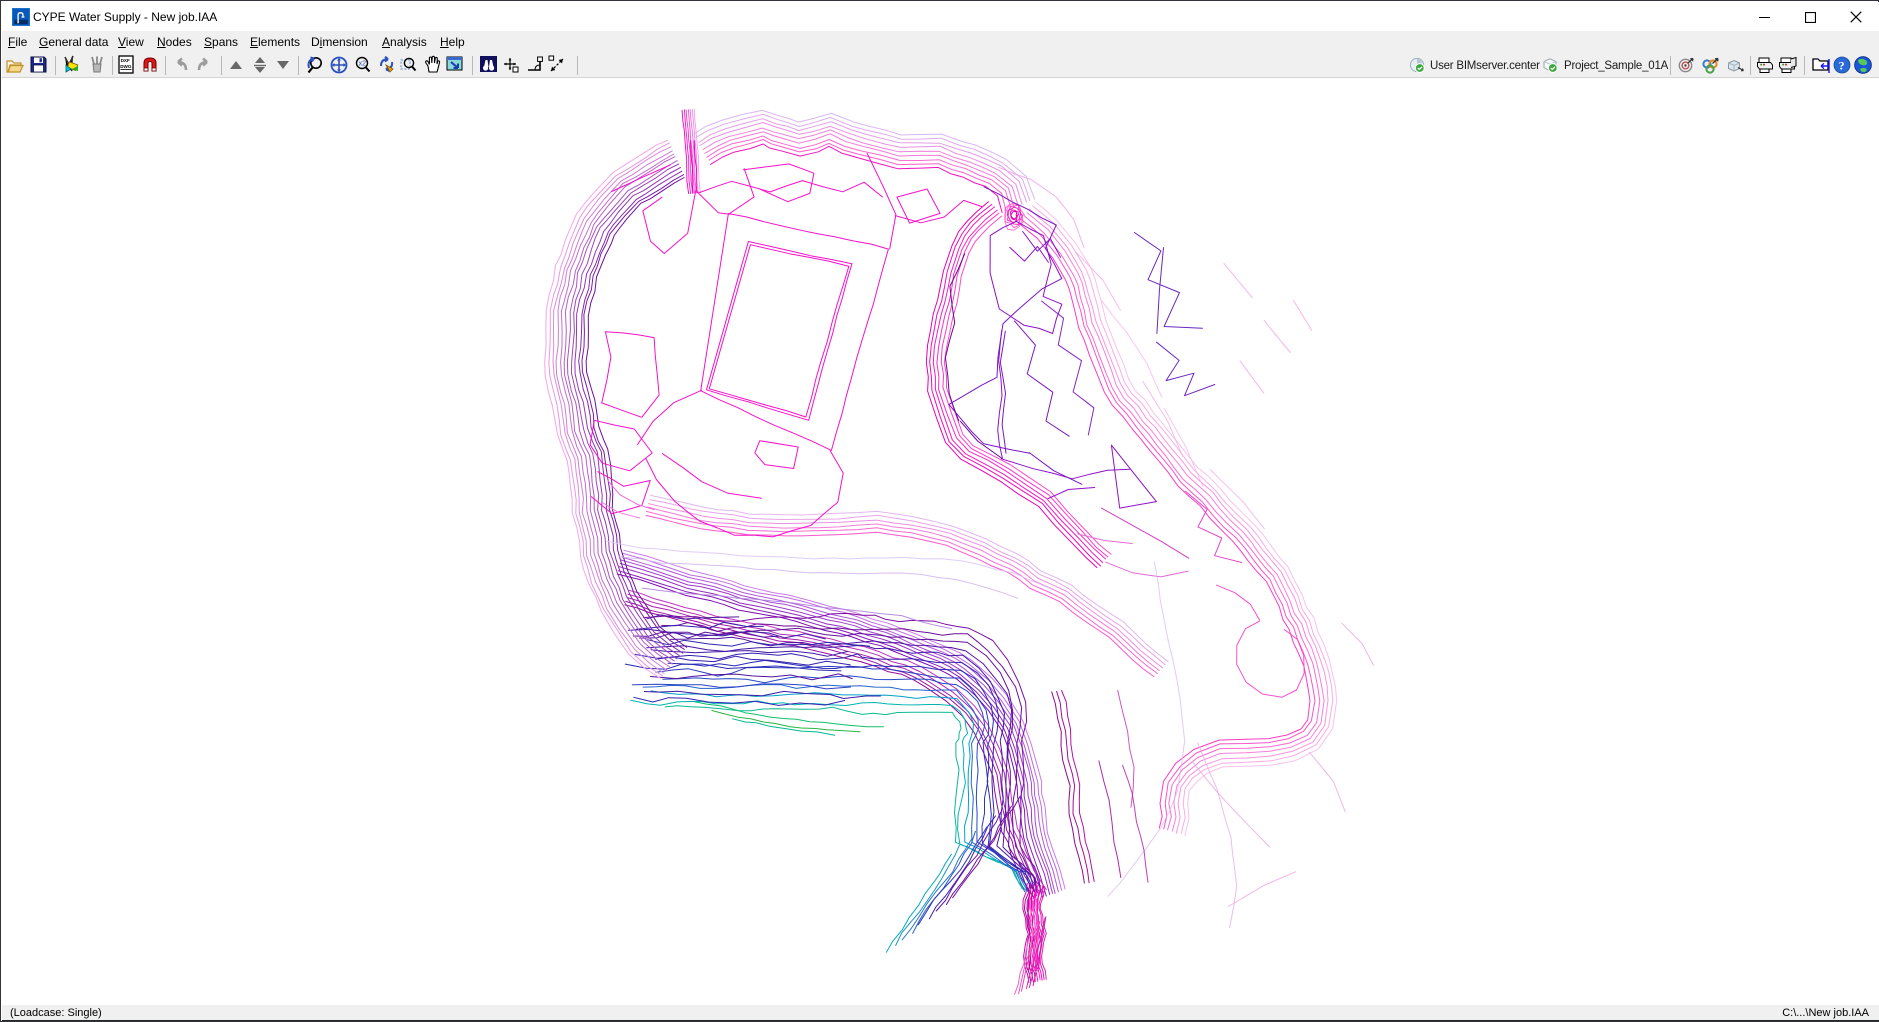 Image resolution: width=1879 pixels, height=1022 pixels. I want to click on svg-text: DWG, so click(126, 66).